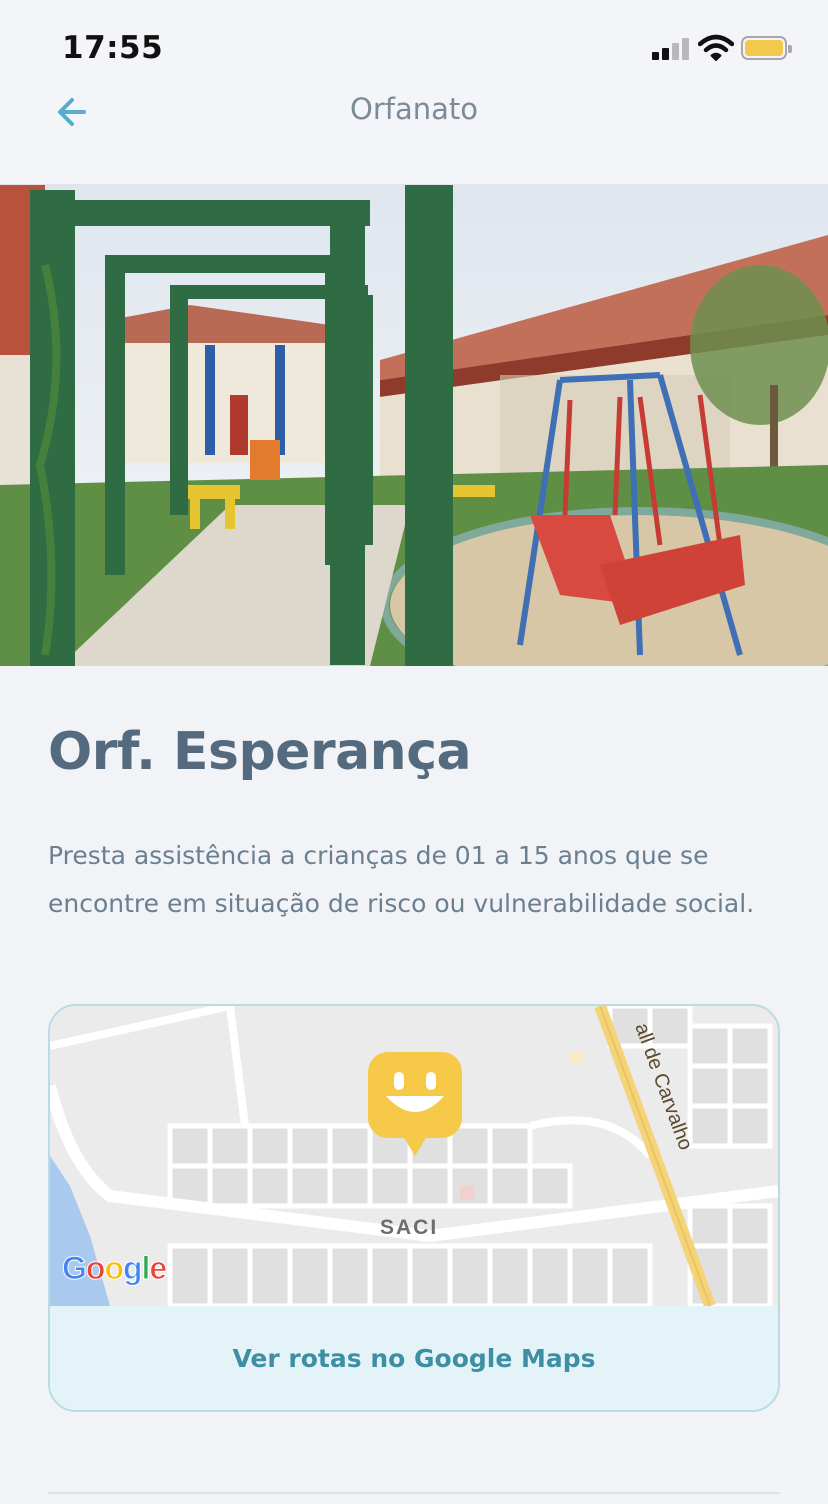  Describe the element at coordinates (260, 752) in the screenshot. I see `place-title: Orf. Esperança` at that location.